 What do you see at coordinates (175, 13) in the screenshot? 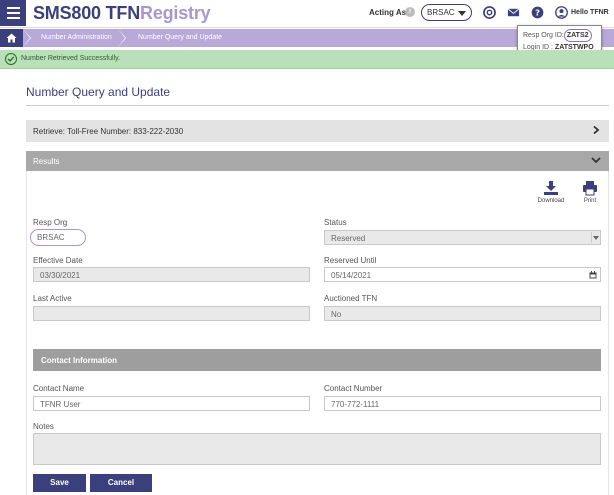
I see `logo-accent-text: Registry` at bounding box center [175, 13].